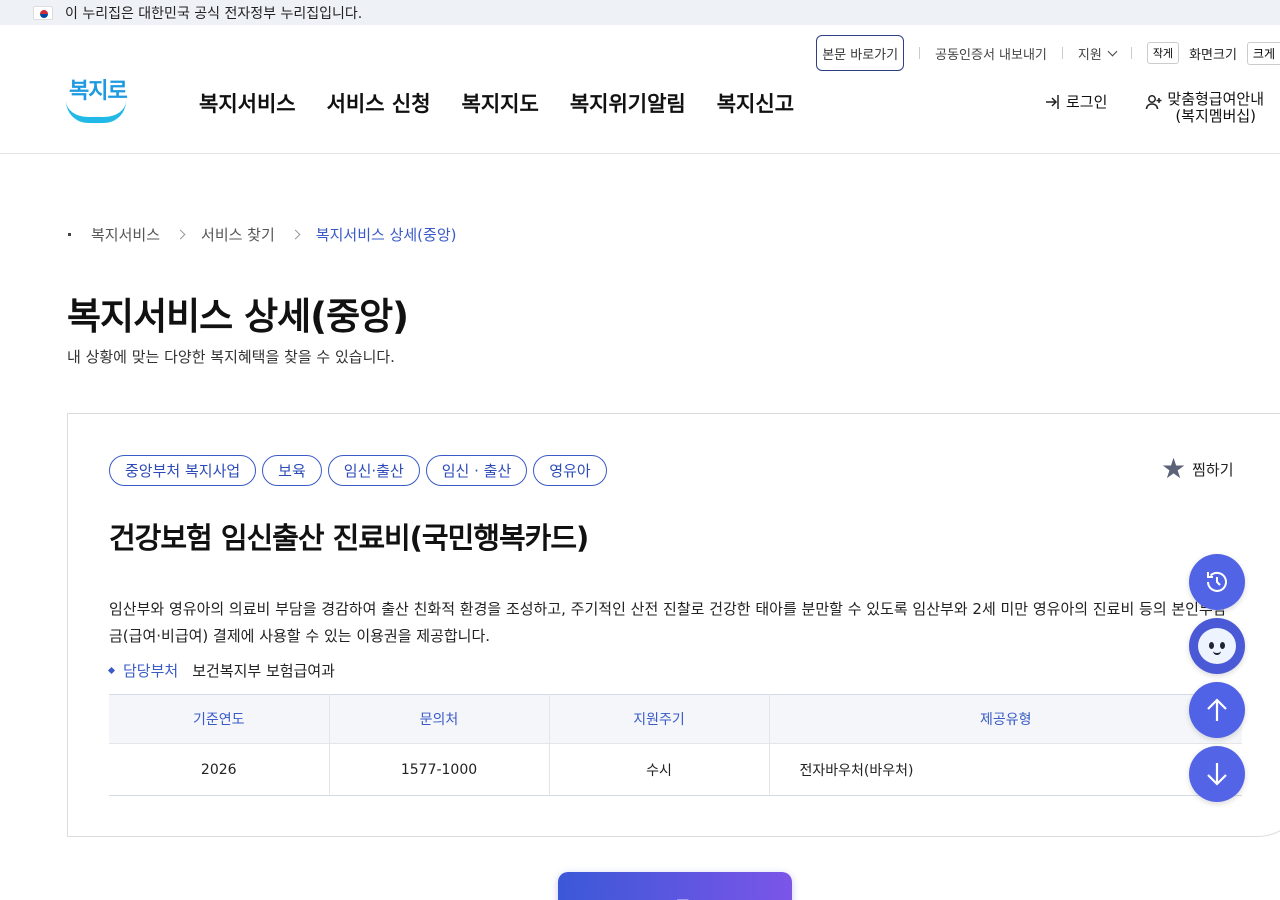 The height and width of the screenshot is (900, 1280). Describe the element at coordinates (659, 769) in the screenshot. I see `table-cell-cycle: 수시` at that location.